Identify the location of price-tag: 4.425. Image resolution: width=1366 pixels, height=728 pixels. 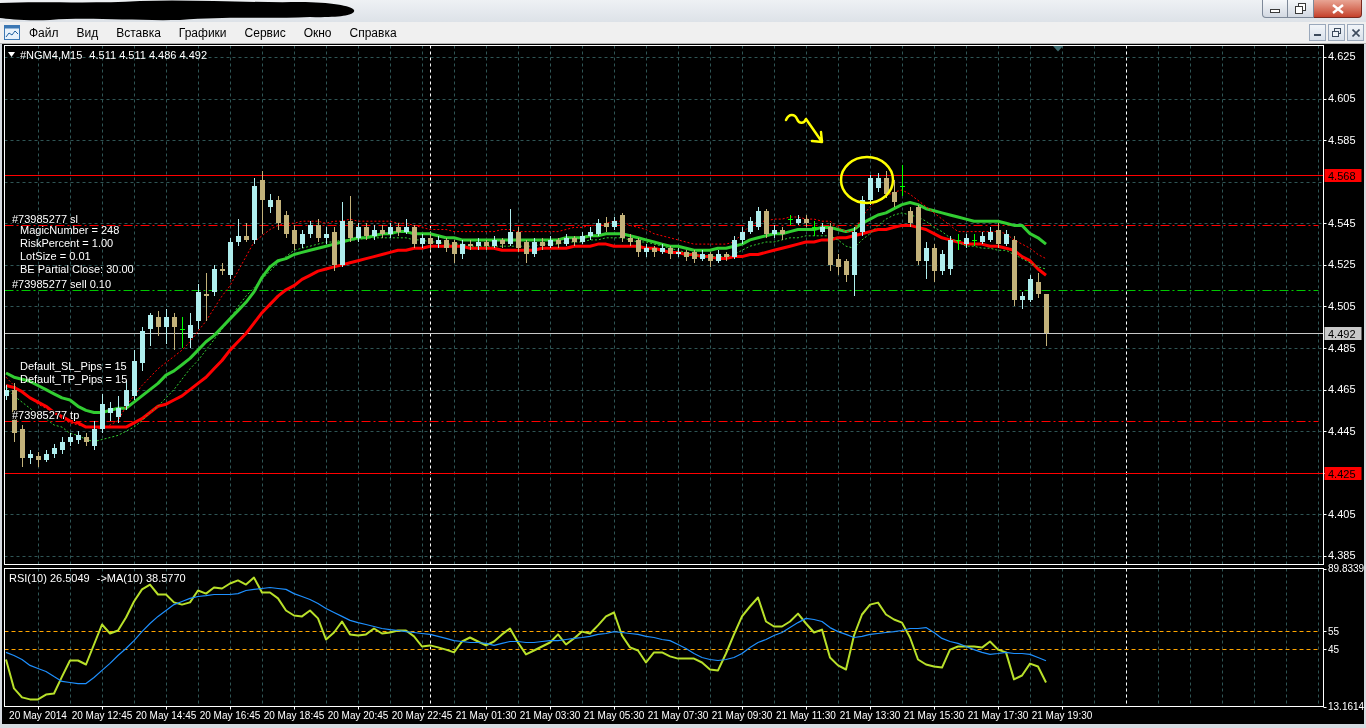
(1343, 473).